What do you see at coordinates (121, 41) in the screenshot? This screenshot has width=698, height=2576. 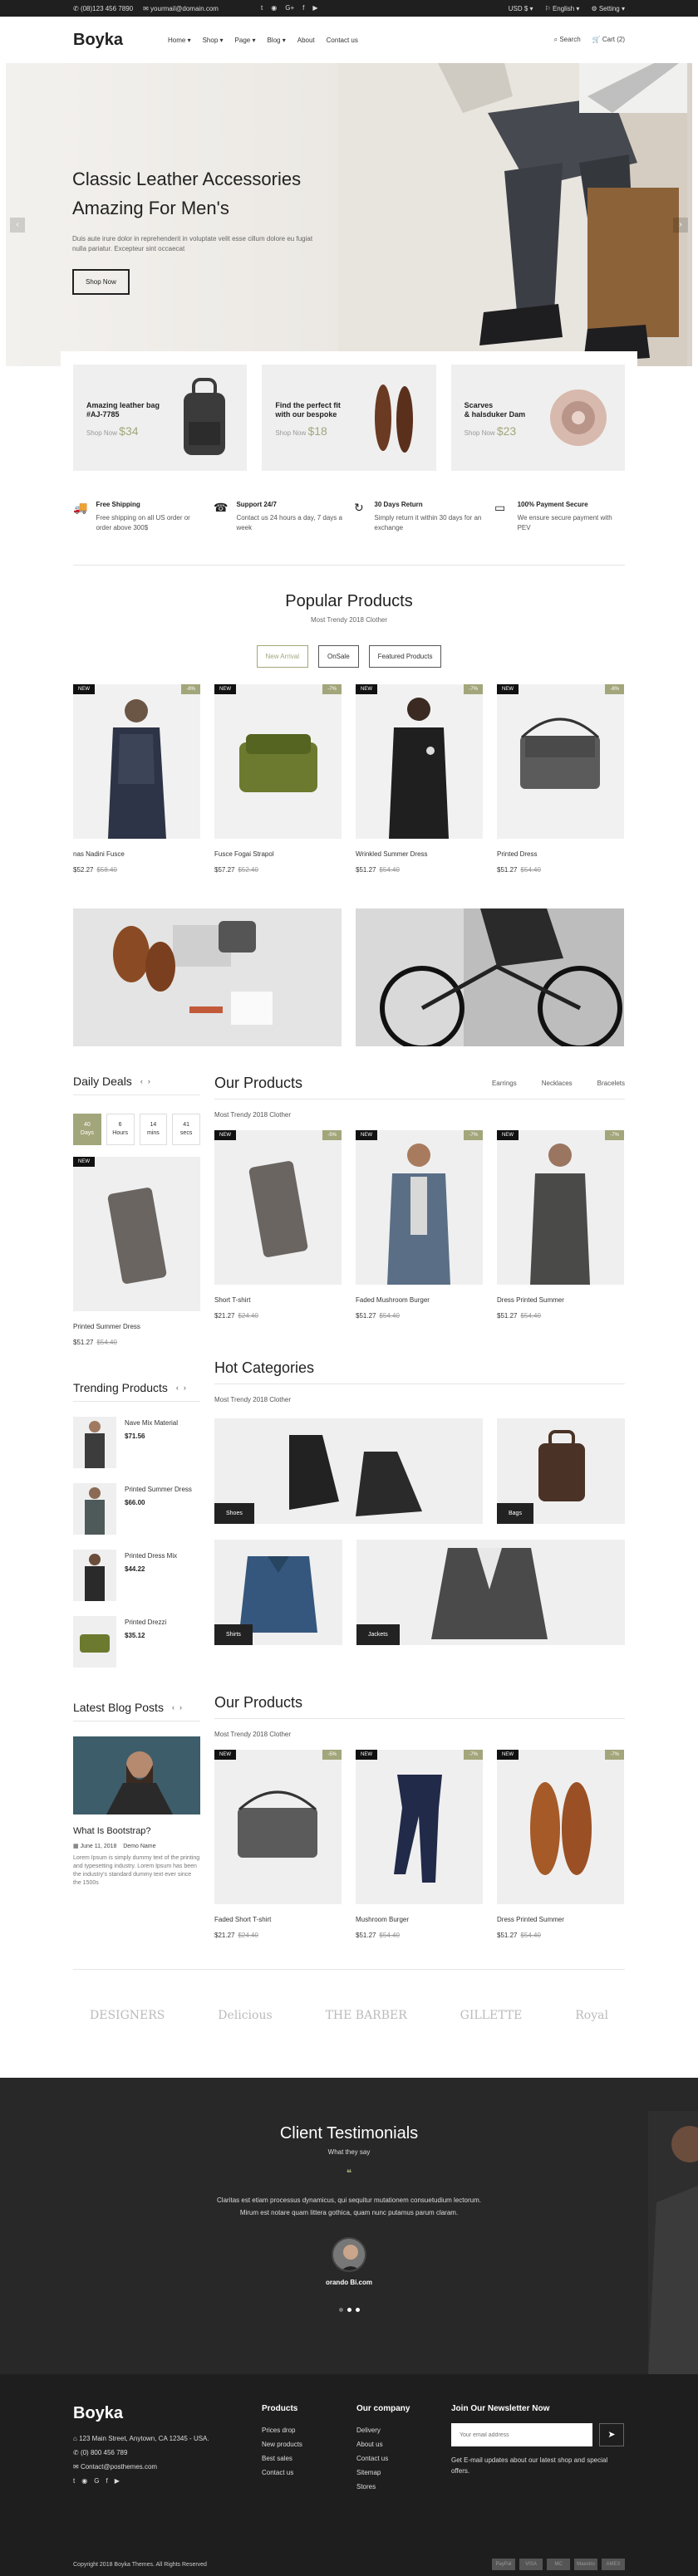 I see `site-logo: Boyka` at bounding box center [121, 41].